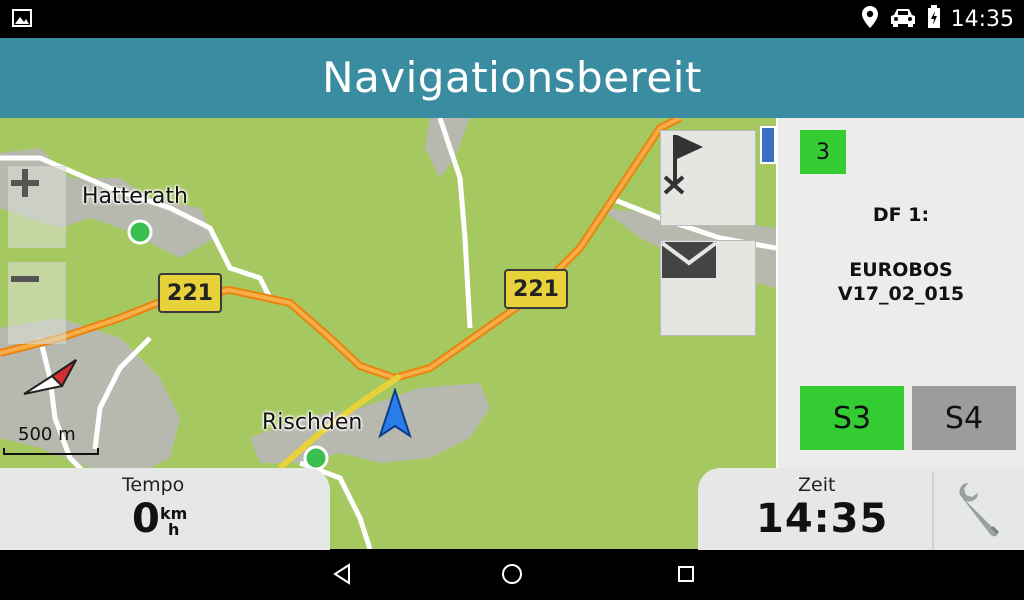 The height and width of the screenshot is (600, 1024). Describe the element at coordinates (37, 207) in the screenshot. I see `zoom-in-button` at that location.